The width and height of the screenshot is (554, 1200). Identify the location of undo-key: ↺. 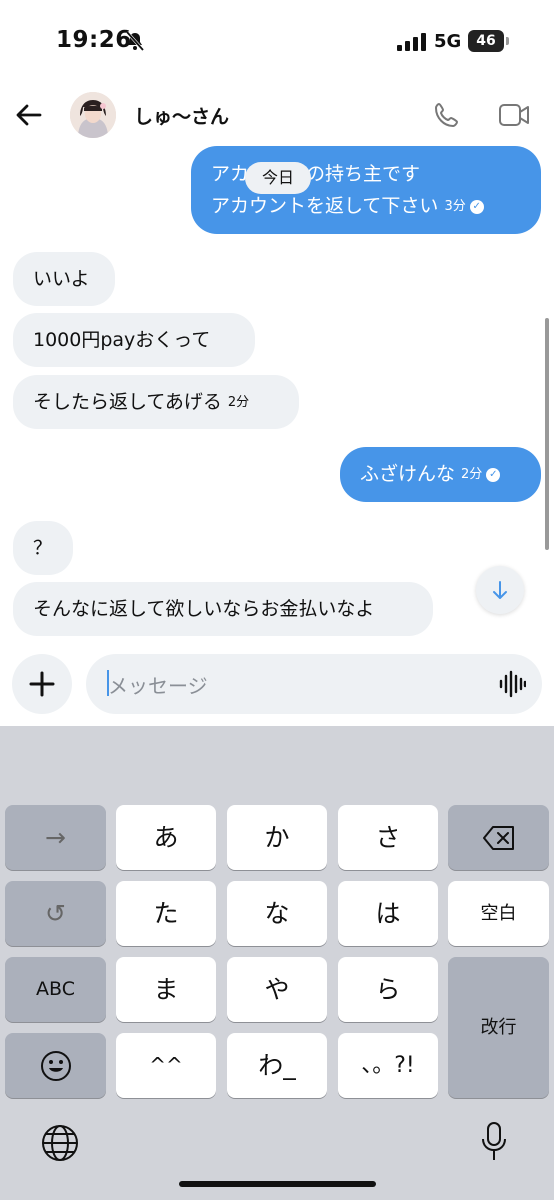
(55, 913).